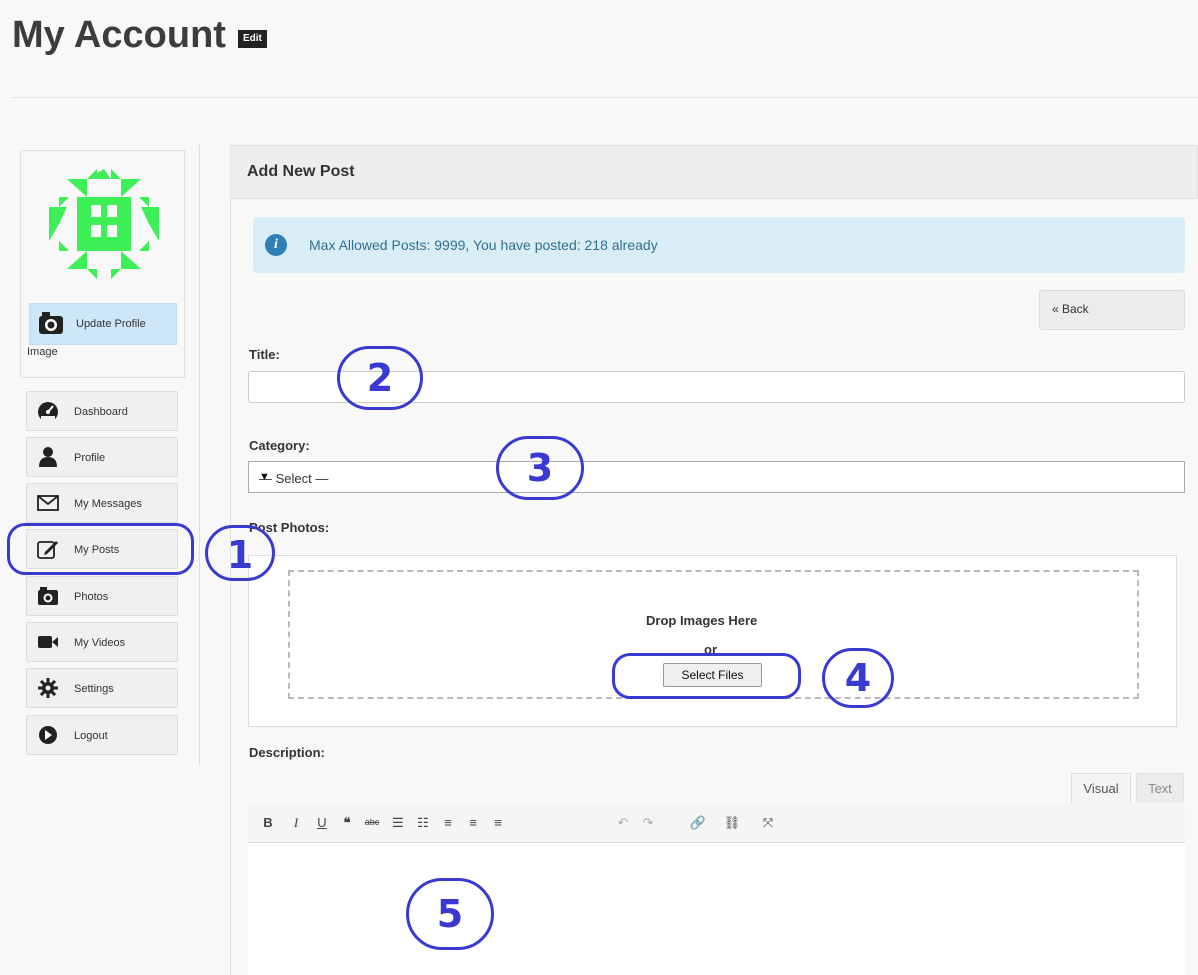 The height and width of the screenshot is (975, 1198). Describe the element at coordinates (605, 97) in the screenshot. I see `header-divider` at that location.